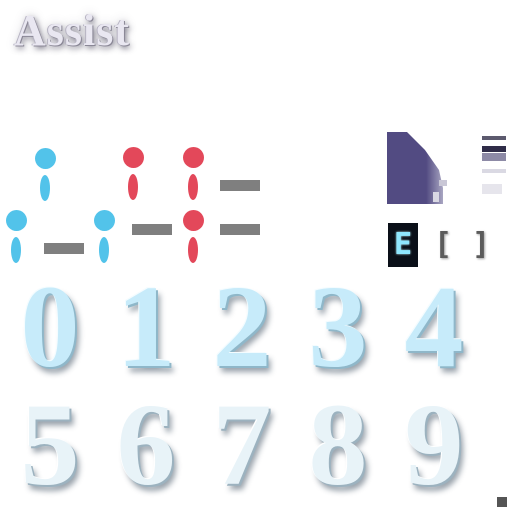 The width and height of the screenshot is (512, 512). Describe the element at coordinates (50, 444) in the screenshot. I see `digit-5: 5` at that location.